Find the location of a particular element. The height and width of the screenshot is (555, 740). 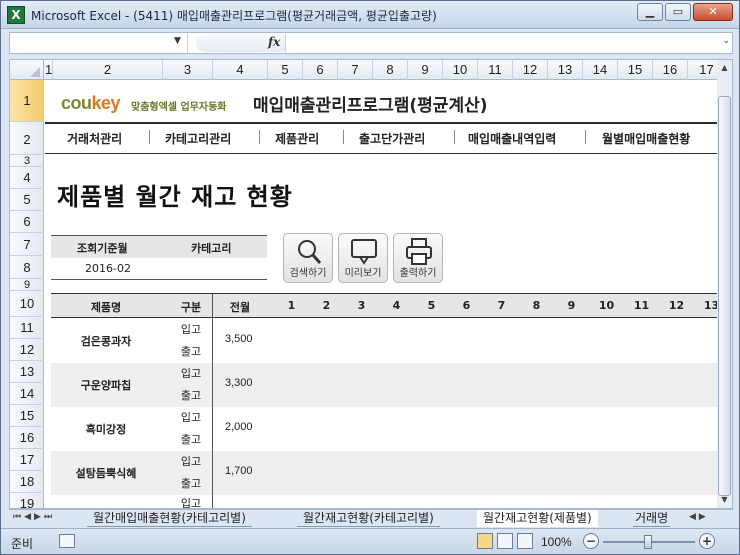

sheet-nav-arrows-icon: ⏮◀▶⏭ is located at coordinates (34, 517).